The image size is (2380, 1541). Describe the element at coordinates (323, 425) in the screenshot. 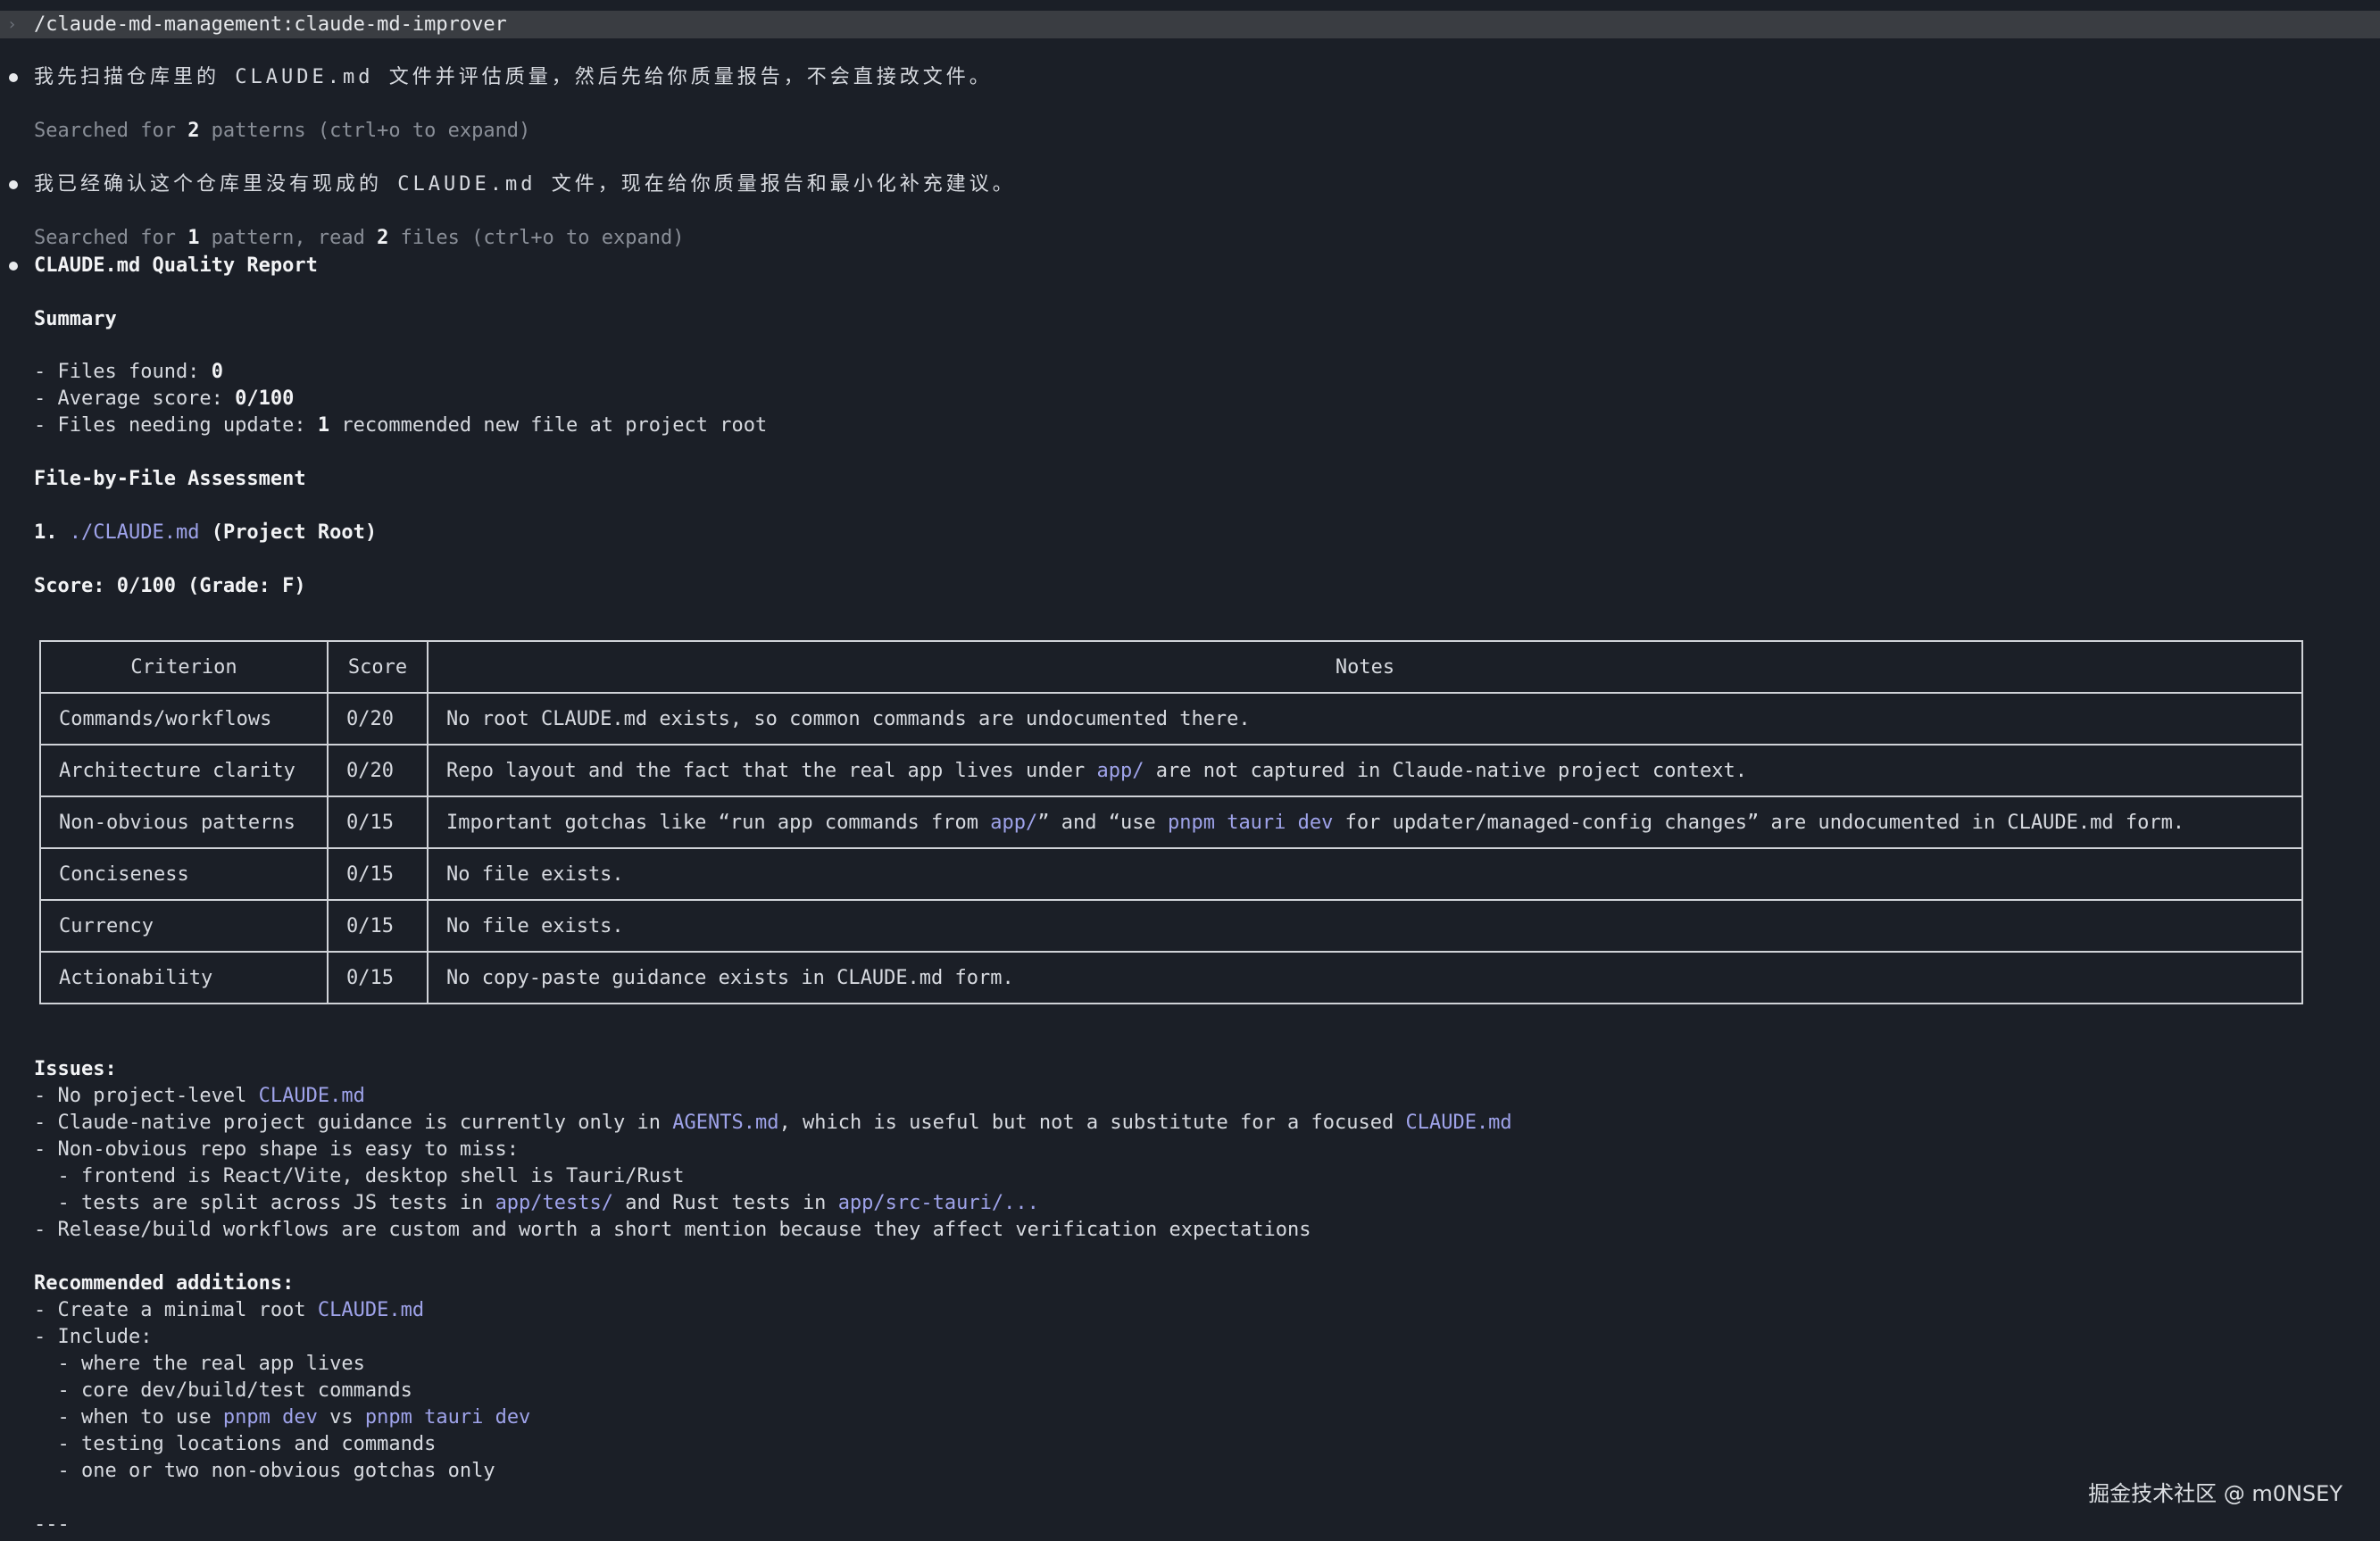

I see `value: 1` at that location.